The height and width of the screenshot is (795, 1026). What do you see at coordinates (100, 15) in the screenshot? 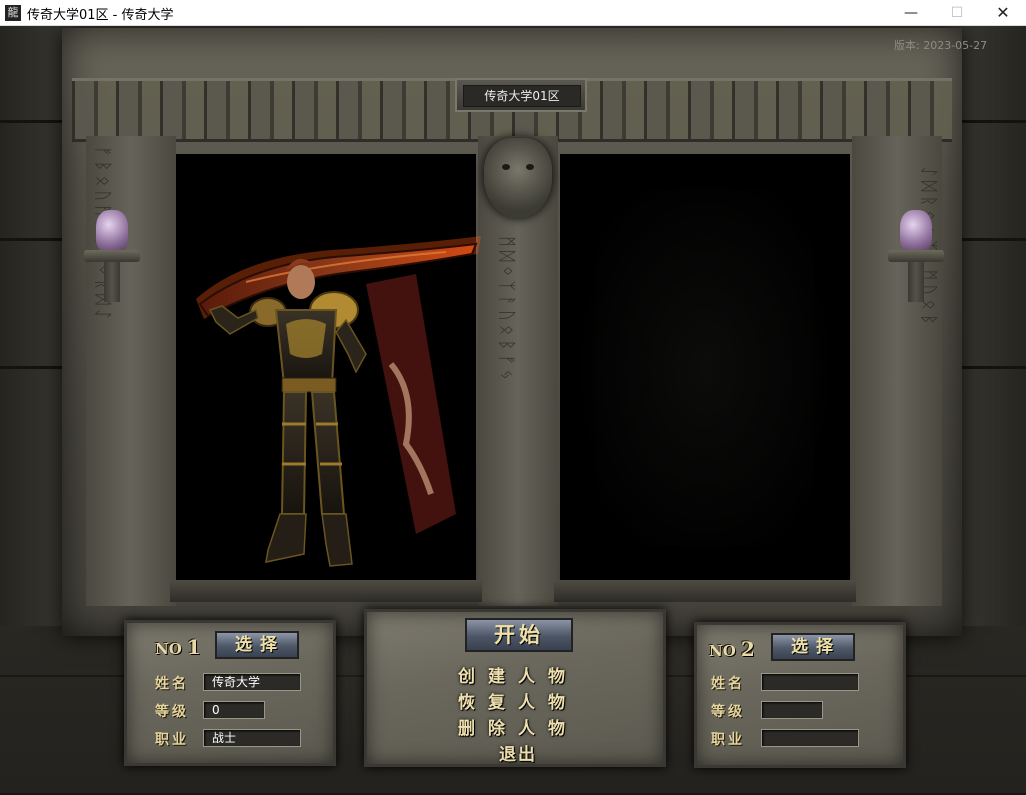
I see `window-title: 传奇大学01区 - 传奇大学` at bounding box center [100, 15].